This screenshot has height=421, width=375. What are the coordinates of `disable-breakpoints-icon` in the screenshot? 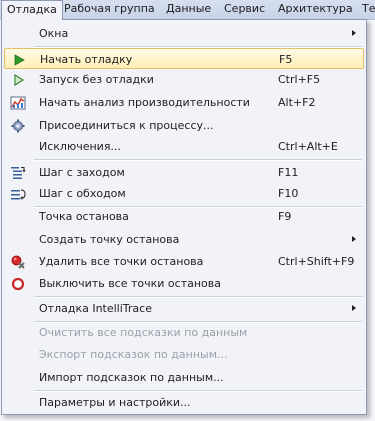 It's located at (18, 284).